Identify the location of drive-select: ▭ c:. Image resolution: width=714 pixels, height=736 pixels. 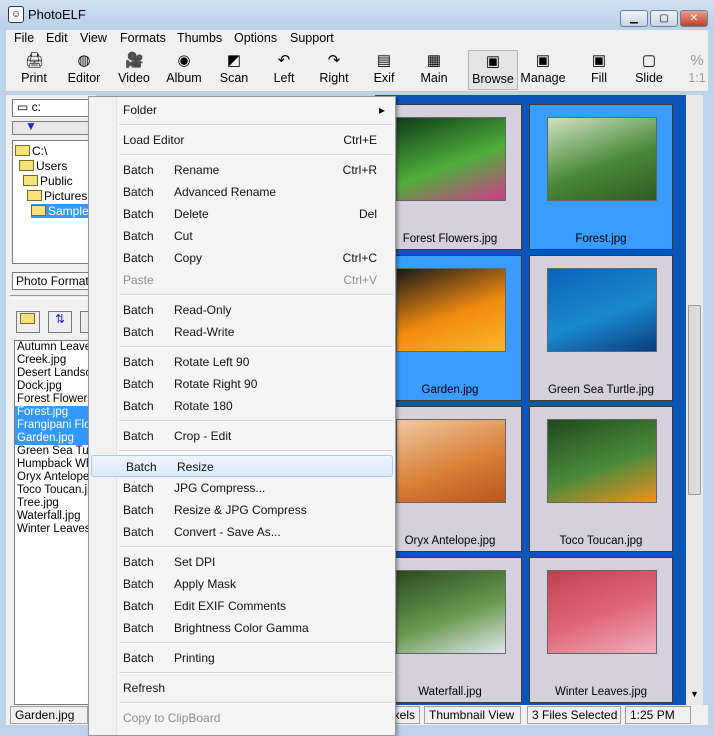
(54, 108).